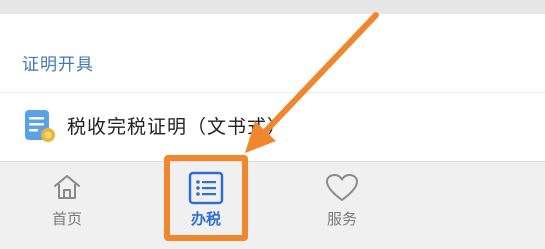 The height and width of the screenshot is (249, 545). I want to click on list-item-label: 税收完税证明（文书式）, so click(177, 127).